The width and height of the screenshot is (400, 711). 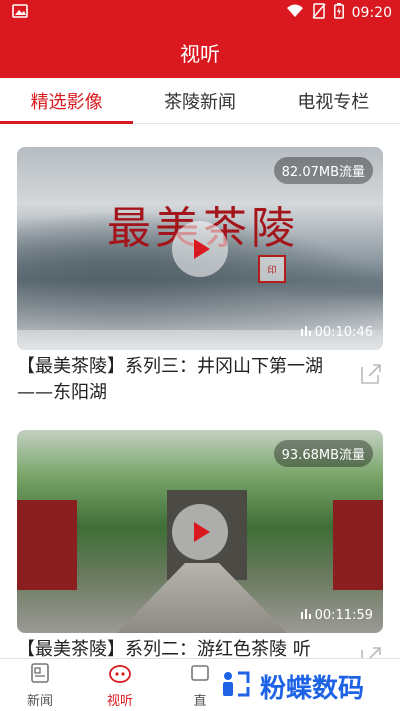 I want to click on watermark-text: 粉蝶数码, so click(x=312, y=688).